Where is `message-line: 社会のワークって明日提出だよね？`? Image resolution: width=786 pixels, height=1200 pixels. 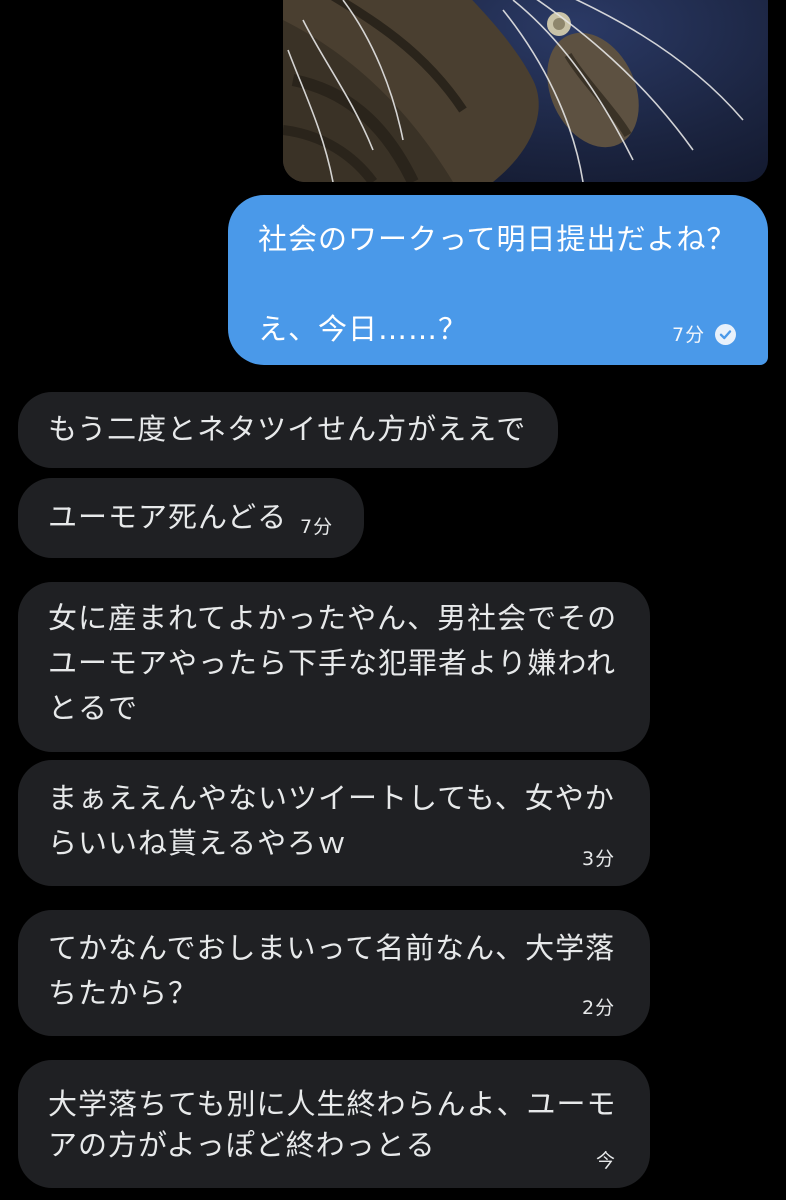
message-line: 社会のワークって明日提出だよね？ is located at coordinates (497, 239).